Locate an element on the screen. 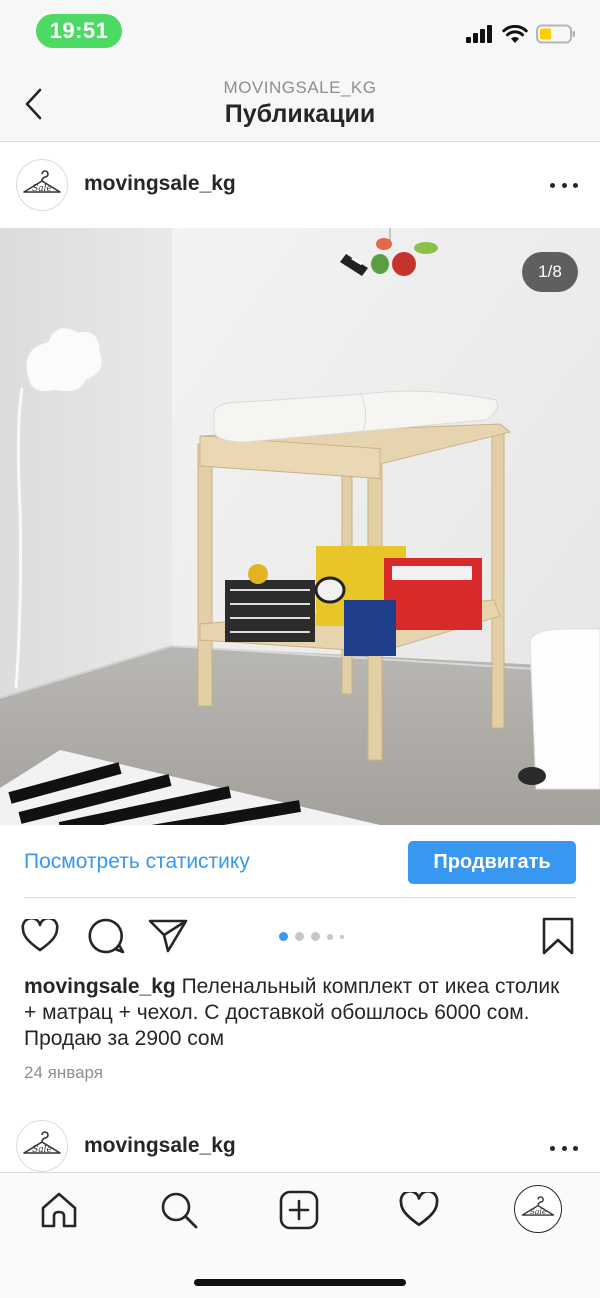  comment-button is located at coordinates (106, 936).